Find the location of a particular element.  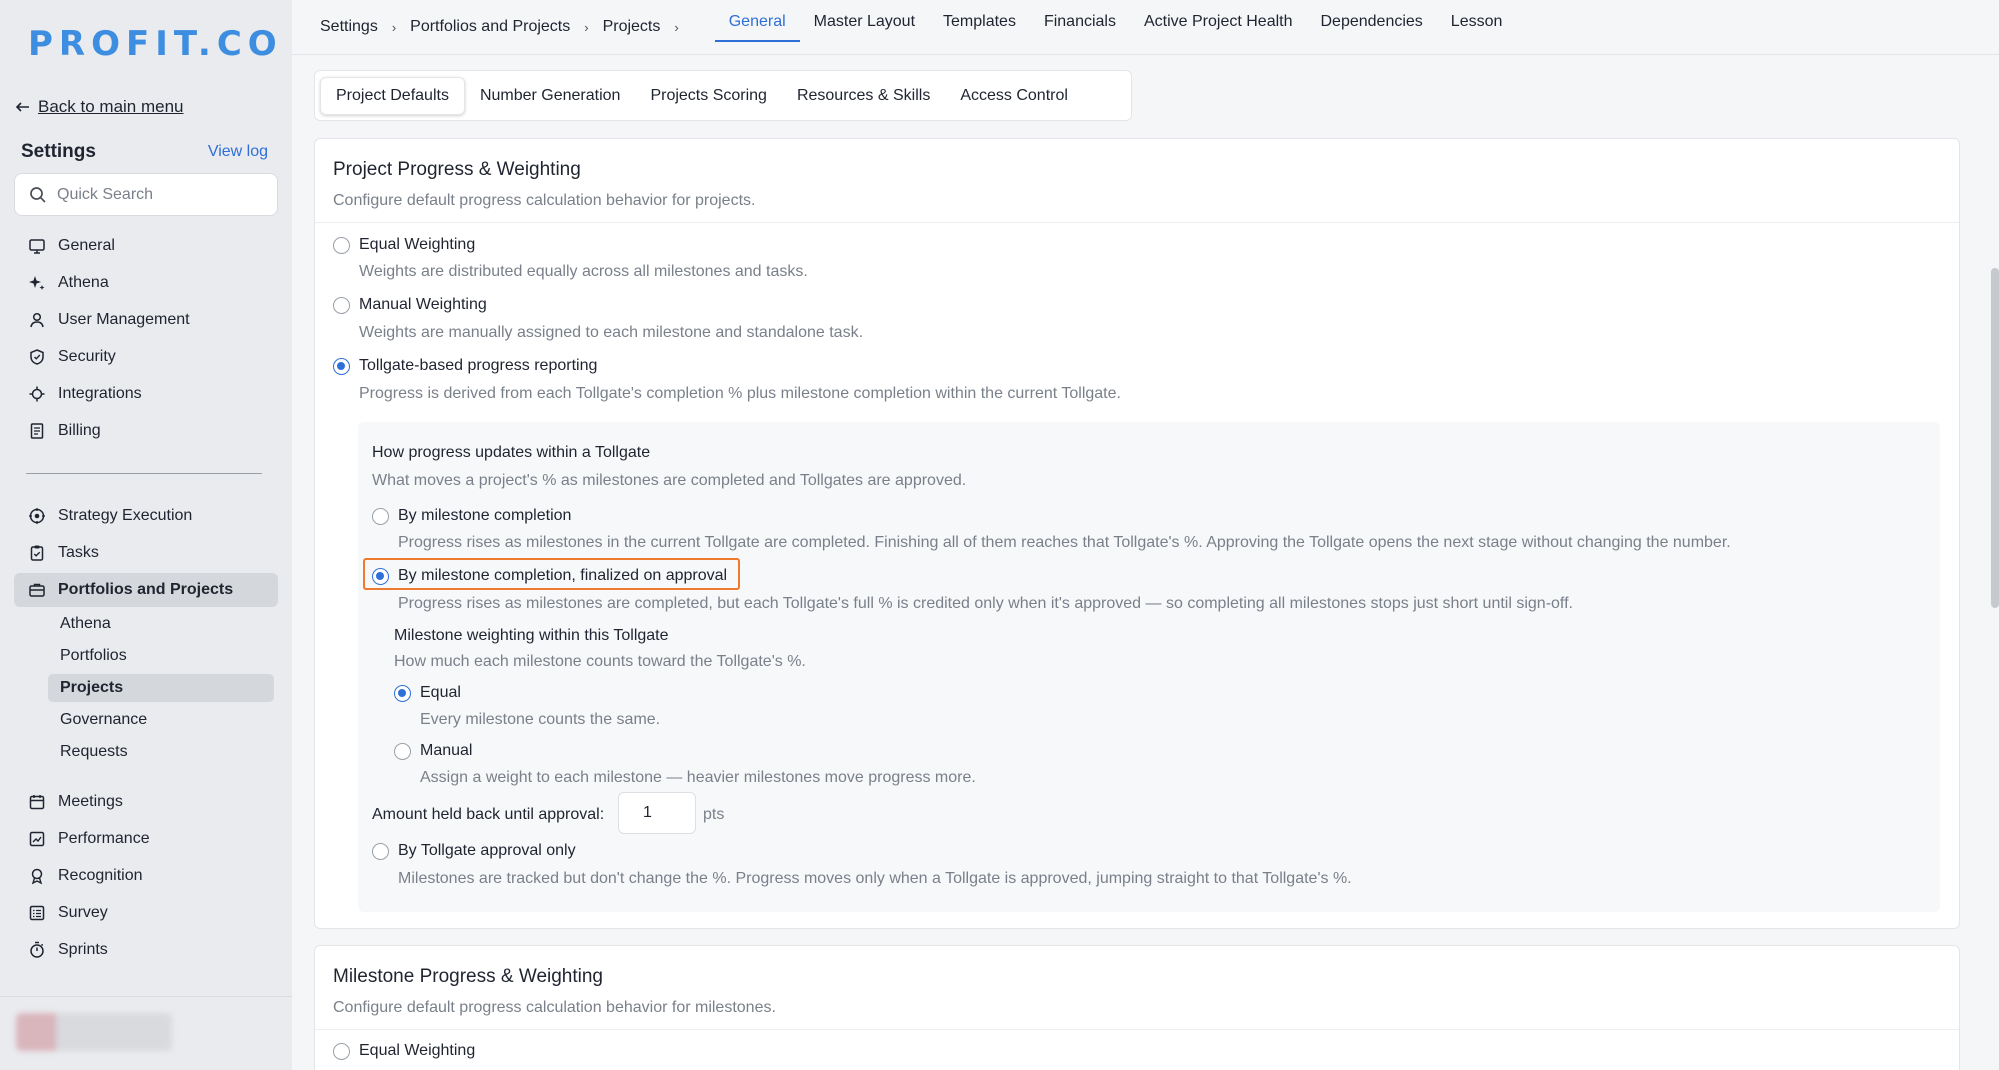

vertical-scrollbar is located at coordinates (1995, 438).